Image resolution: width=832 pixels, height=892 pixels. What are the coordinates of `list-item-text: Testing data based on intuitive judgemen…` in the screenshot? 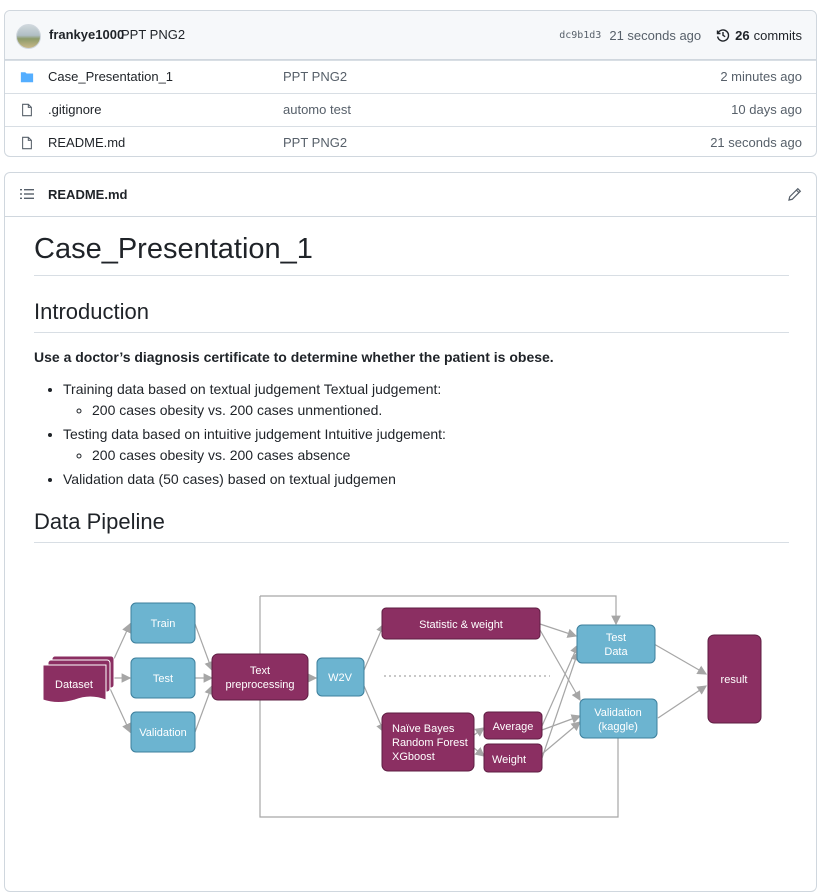 It's located at (254, 434).